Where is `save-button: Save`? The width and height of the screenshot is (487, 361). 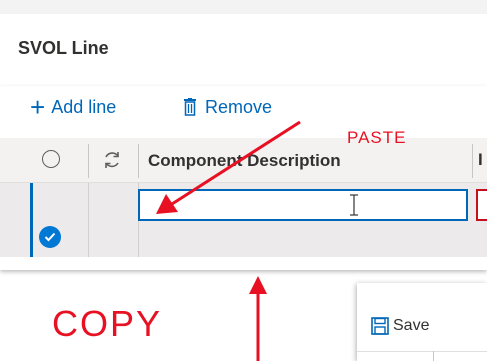 save-button: Save is located at coordinates (400, 326).